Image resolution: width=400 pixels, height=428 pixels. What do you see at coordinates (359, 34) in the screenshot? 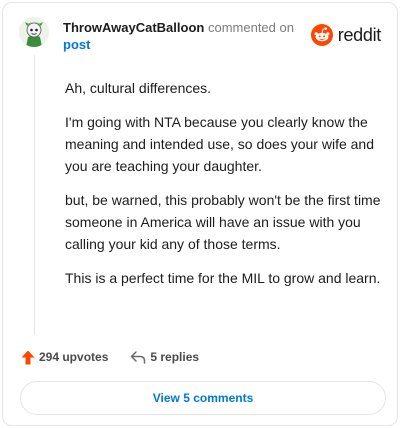
I see `brand-wordmark: reddit` at bounding box center [359, 34].